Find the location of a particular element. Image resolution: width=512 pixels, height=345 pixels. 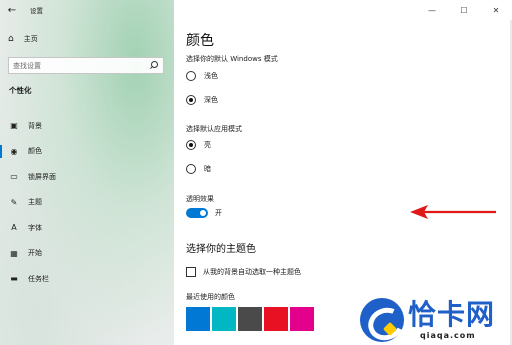

palette-icon: ◉ is located at coordinates (14, 151).